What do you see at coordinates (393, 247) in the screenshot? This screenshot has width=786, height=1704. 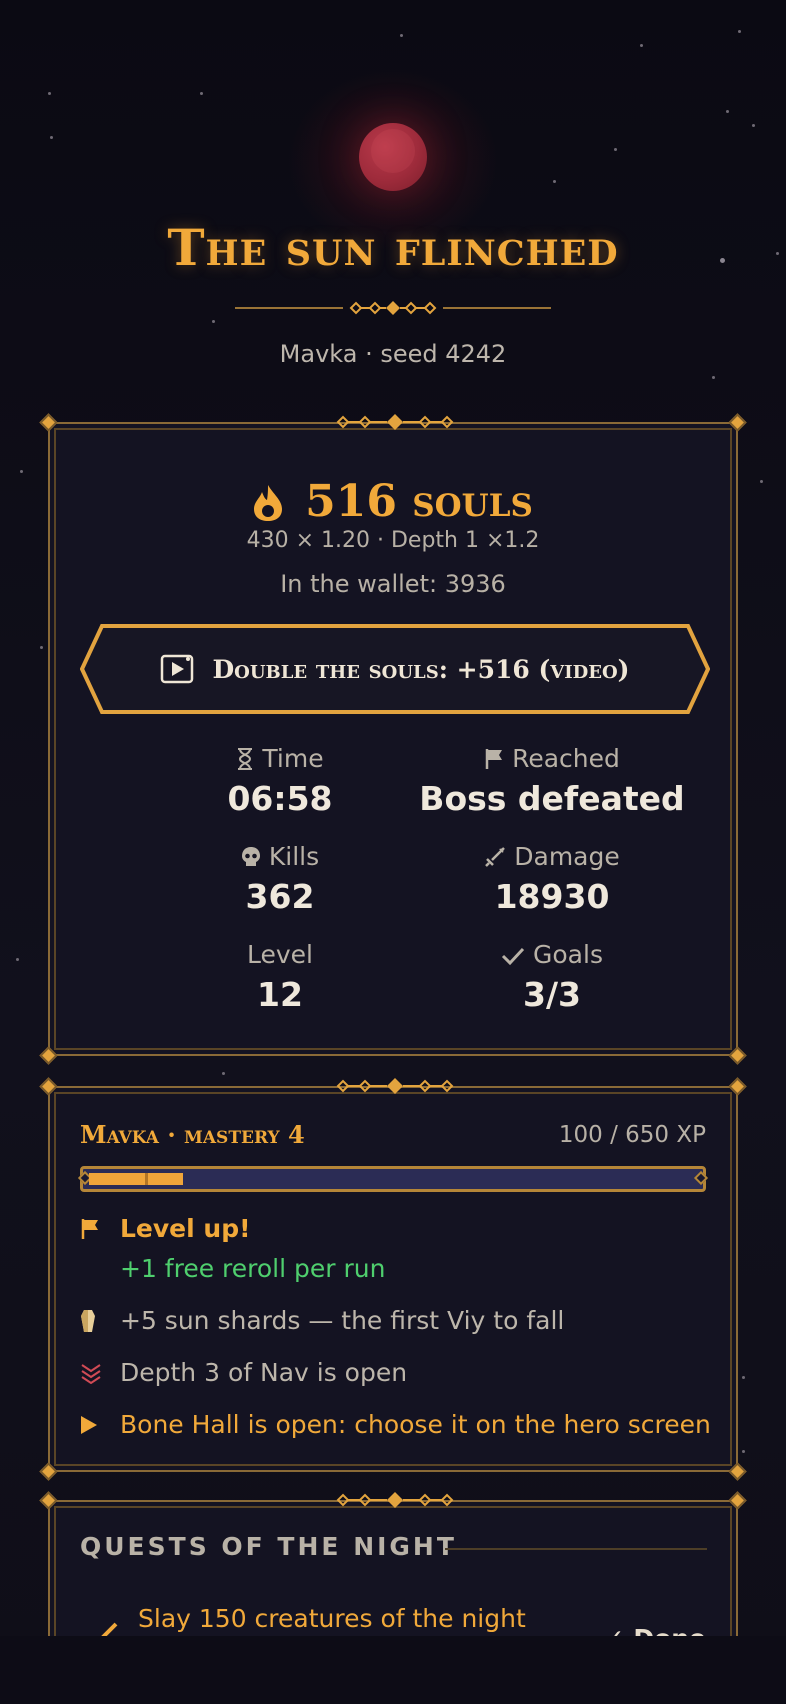 I see `page-title: The sun flinched` at bounding box center [393, 247].